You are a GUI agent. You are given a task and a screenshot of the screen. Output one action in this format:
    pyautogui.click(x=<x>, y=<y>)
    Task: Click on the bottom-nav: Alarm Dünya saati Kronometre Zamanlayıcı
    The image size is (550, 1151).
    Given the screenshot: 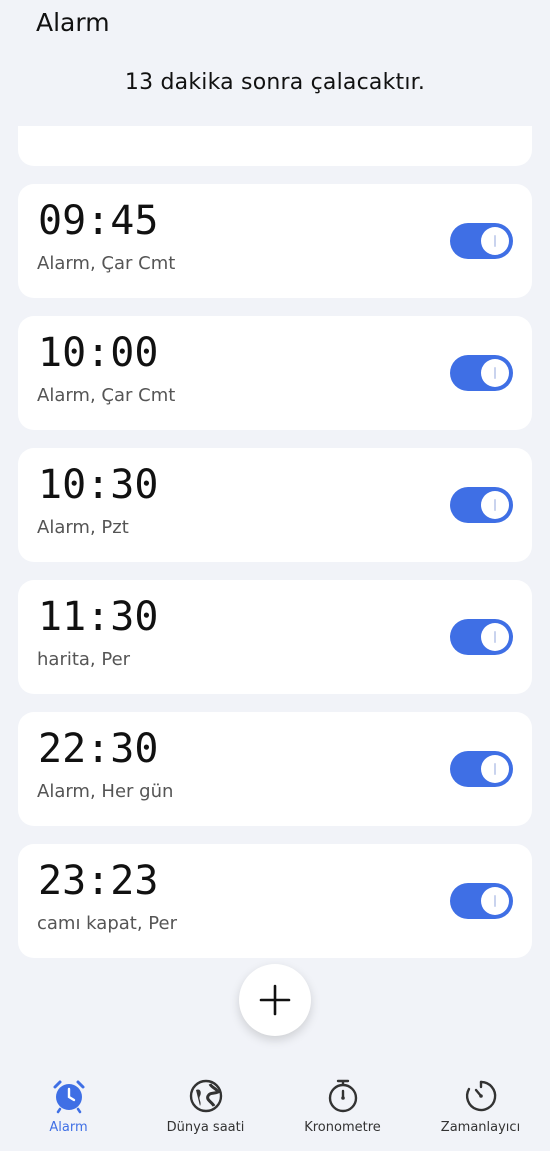 What is the action you would take?
    pyautogui.click(x=275, y=1110)
    